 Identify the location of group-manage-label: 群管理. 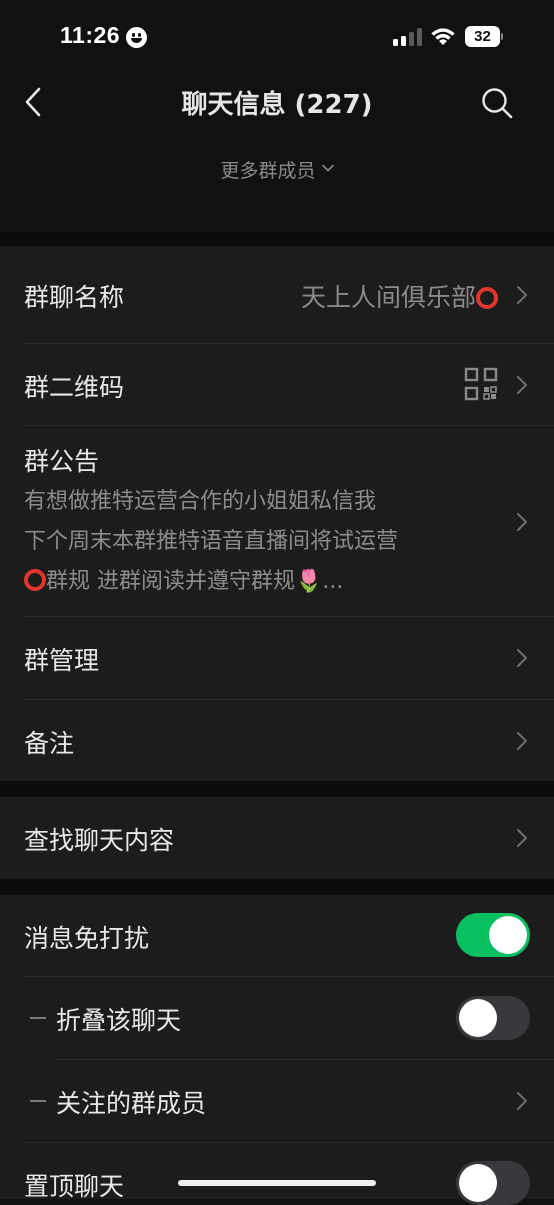
(62, 660).